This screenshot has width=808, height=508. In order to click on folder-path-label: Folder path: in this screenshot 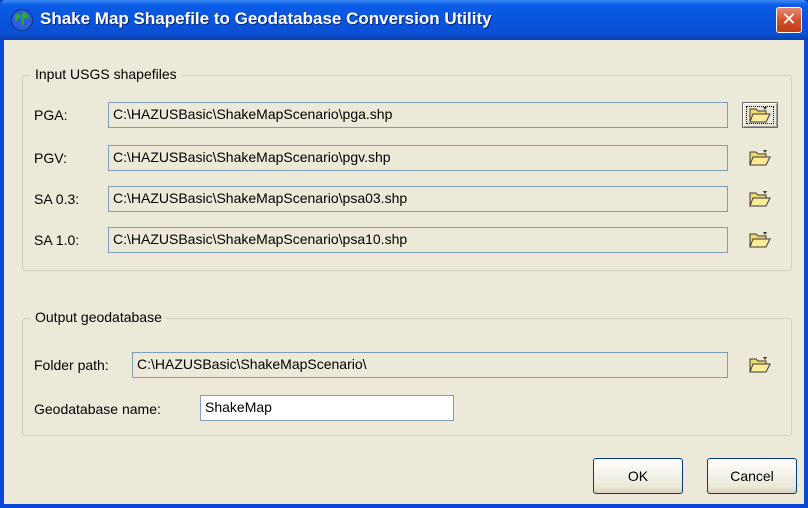, I will do `click(71, 365)`.